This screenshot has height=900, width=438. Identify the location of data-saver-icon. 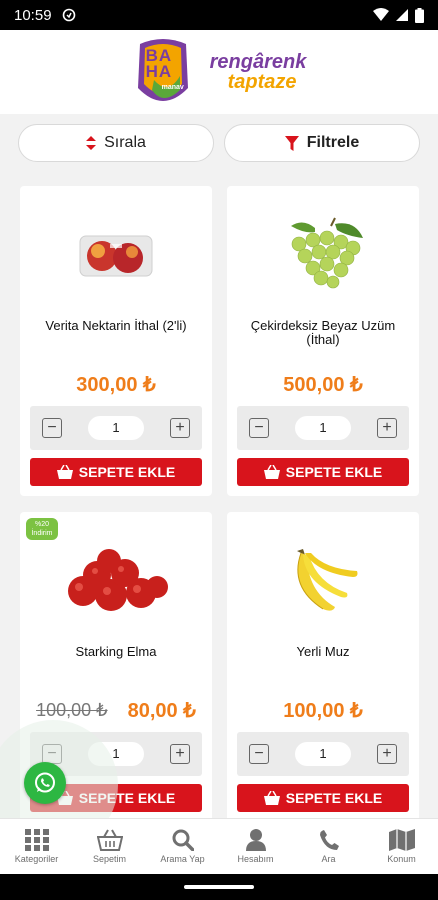
(68, 15).